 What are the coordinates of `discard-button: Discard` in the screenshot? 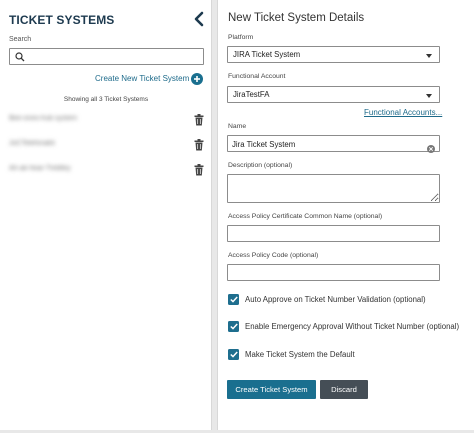 It's located at (344, 389).